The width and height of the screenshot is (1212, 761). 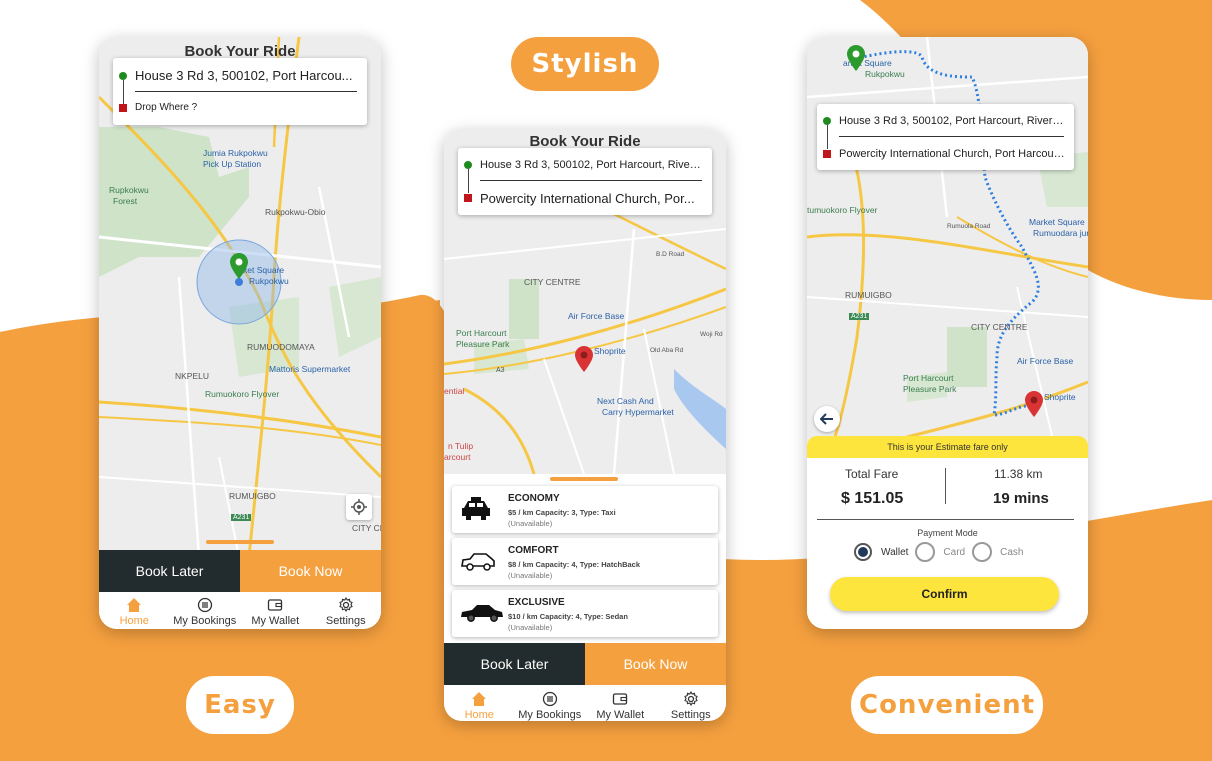 I want to click on ride-name: COMFORT, so click(x=533, y=550).